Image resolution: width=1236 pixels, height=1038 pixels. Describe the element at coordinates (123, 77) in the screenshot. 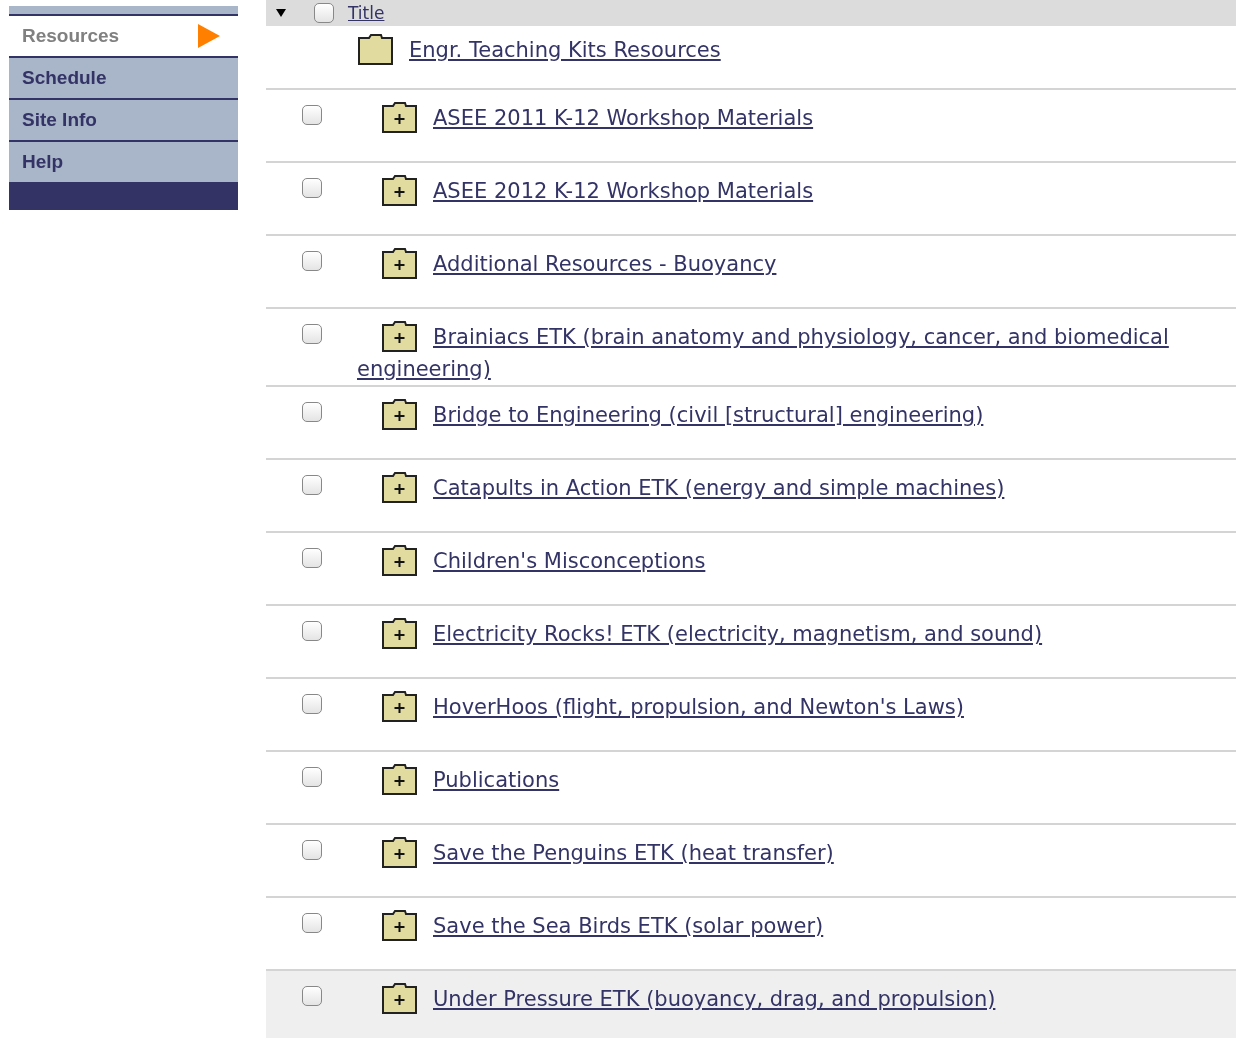

I see `sidebar-item: Schedule` at that location.